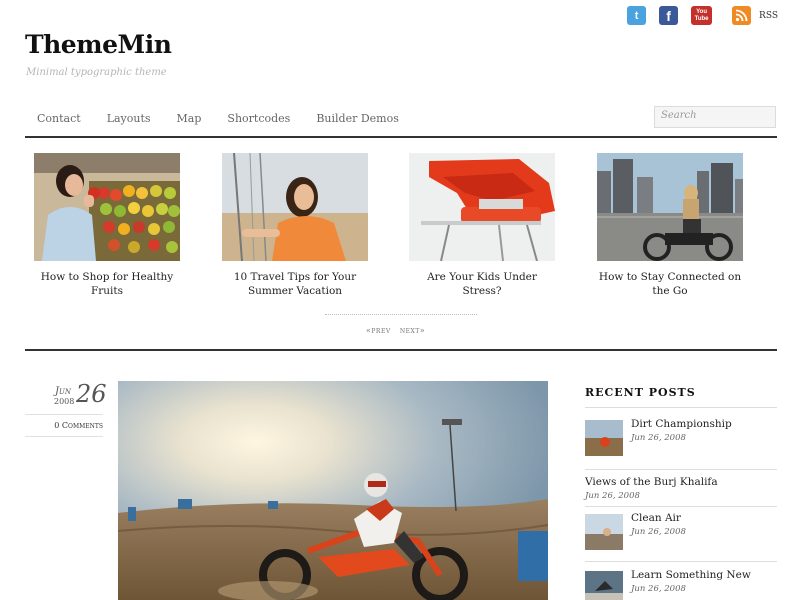  What do you see at coordinates (64, 401) in the screenshot?
I see `post-date-year: 2008` at bounding box center [64, 401].